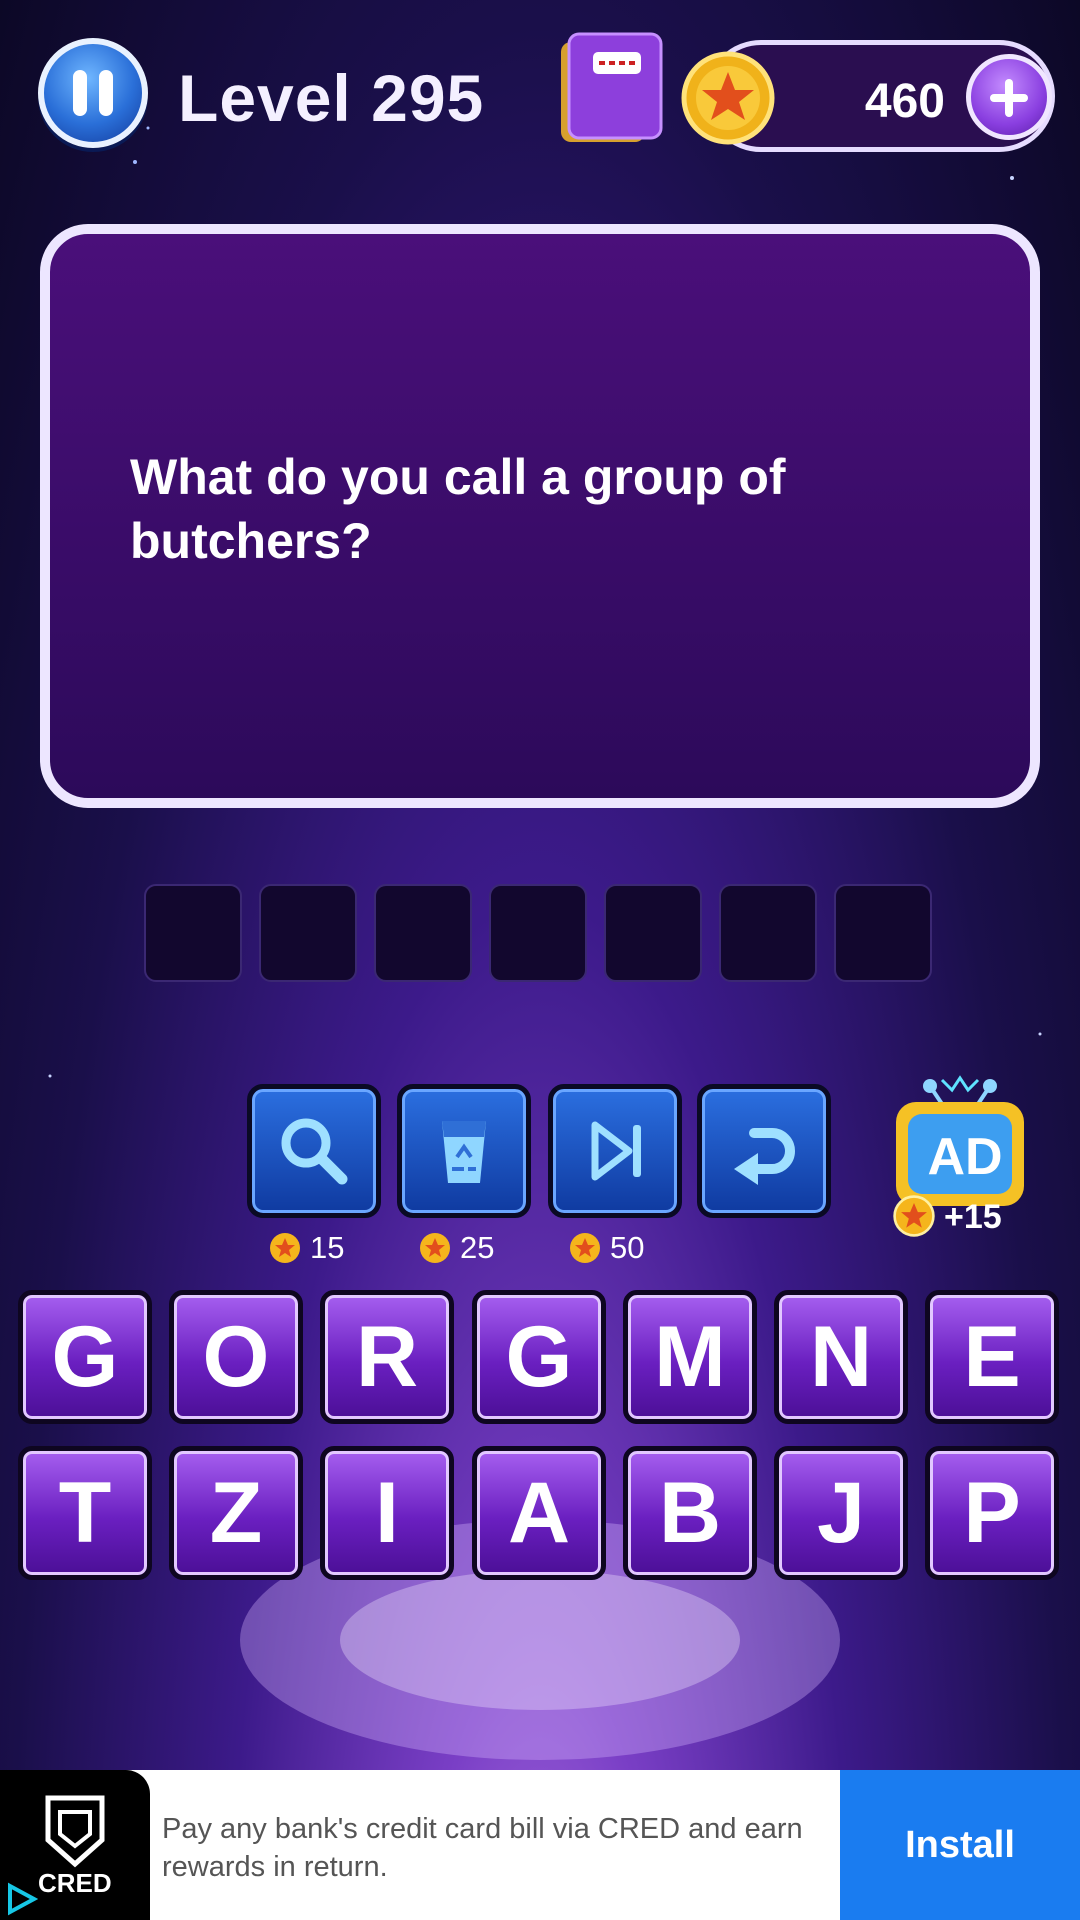  What do you see at coordinates (764, 1156) in the screenshot?
I see `undo-icon` at bounding box center [764, 1156].